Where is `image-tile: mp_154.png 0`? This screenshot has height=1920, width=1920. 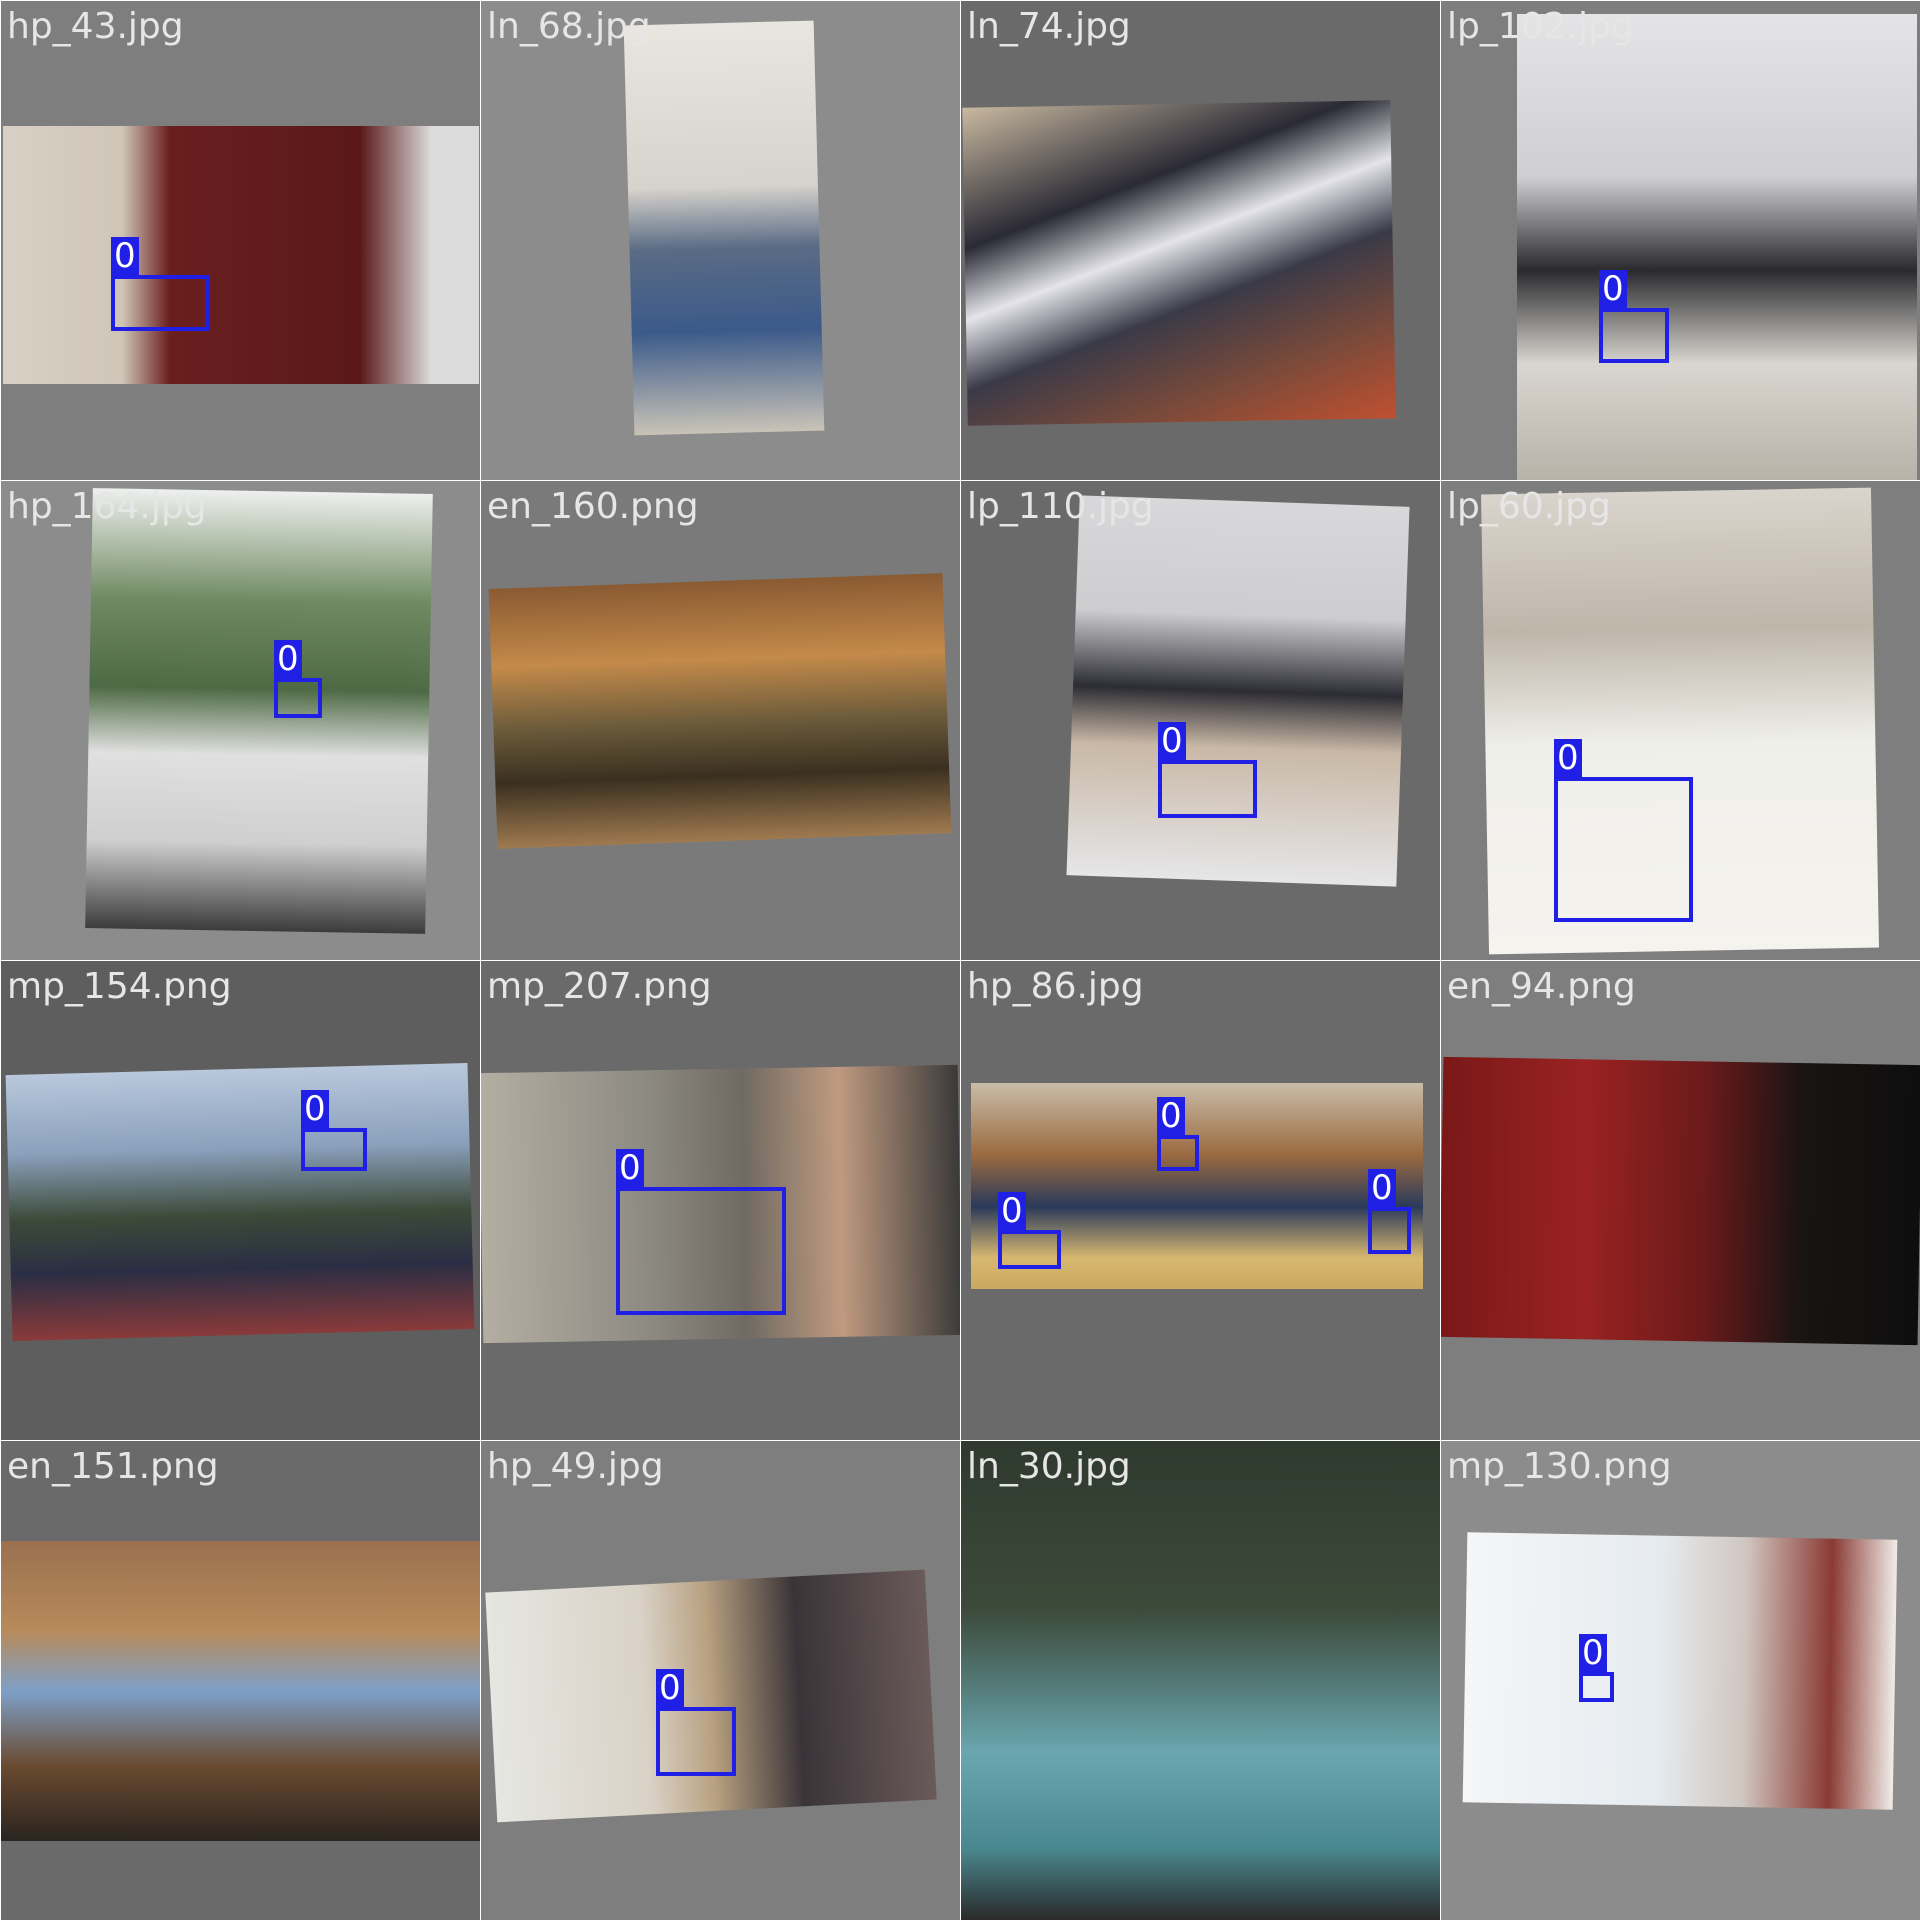
image-tile: mp_154.png 0 is located at coordinates (240, 1200).